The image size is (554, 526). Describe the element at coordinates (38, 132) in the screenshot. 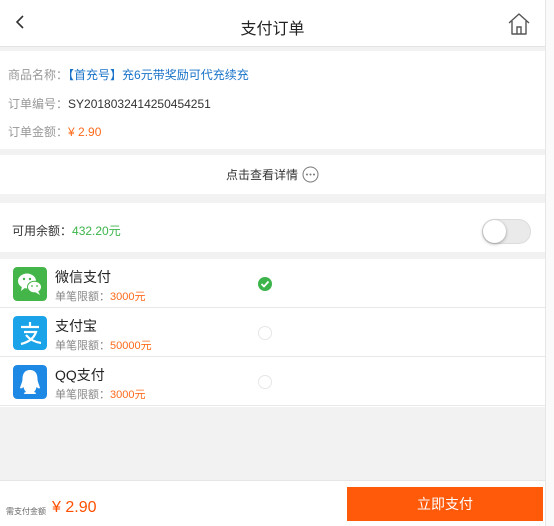

I see `order-amount-label: 订单金额：` at that location.